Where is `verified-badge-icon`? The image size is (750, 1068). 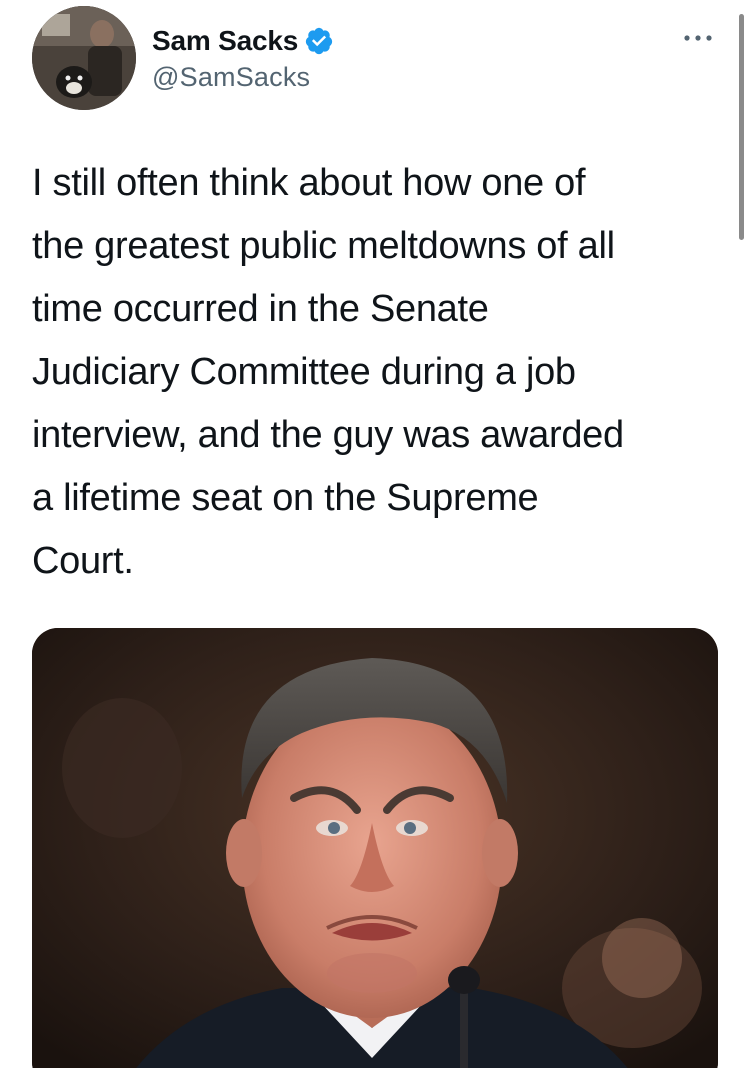
verified-badge-icon is located at coordinates (319, 41).